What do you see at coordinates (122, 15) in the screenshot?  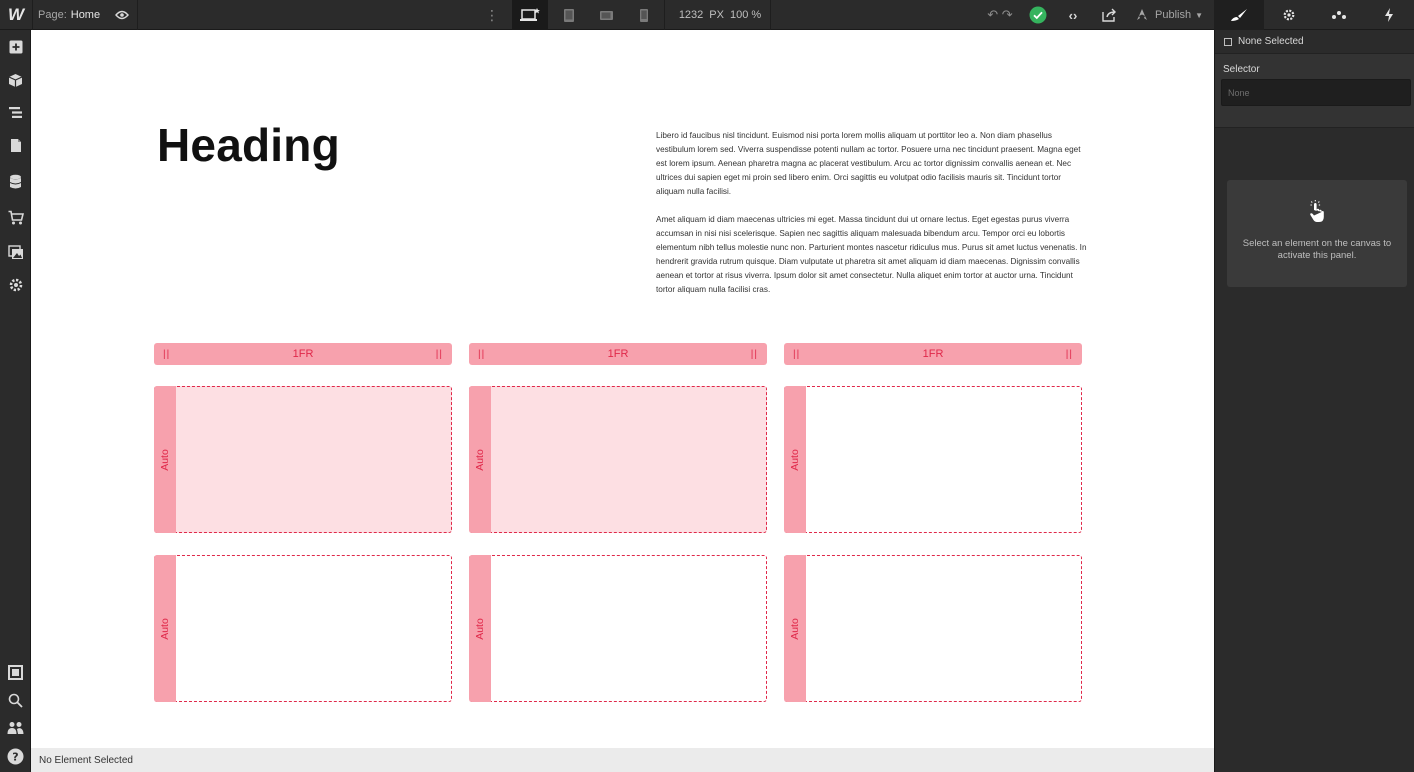 I see `preview-eye-icon` at bounding box center [122, 15].